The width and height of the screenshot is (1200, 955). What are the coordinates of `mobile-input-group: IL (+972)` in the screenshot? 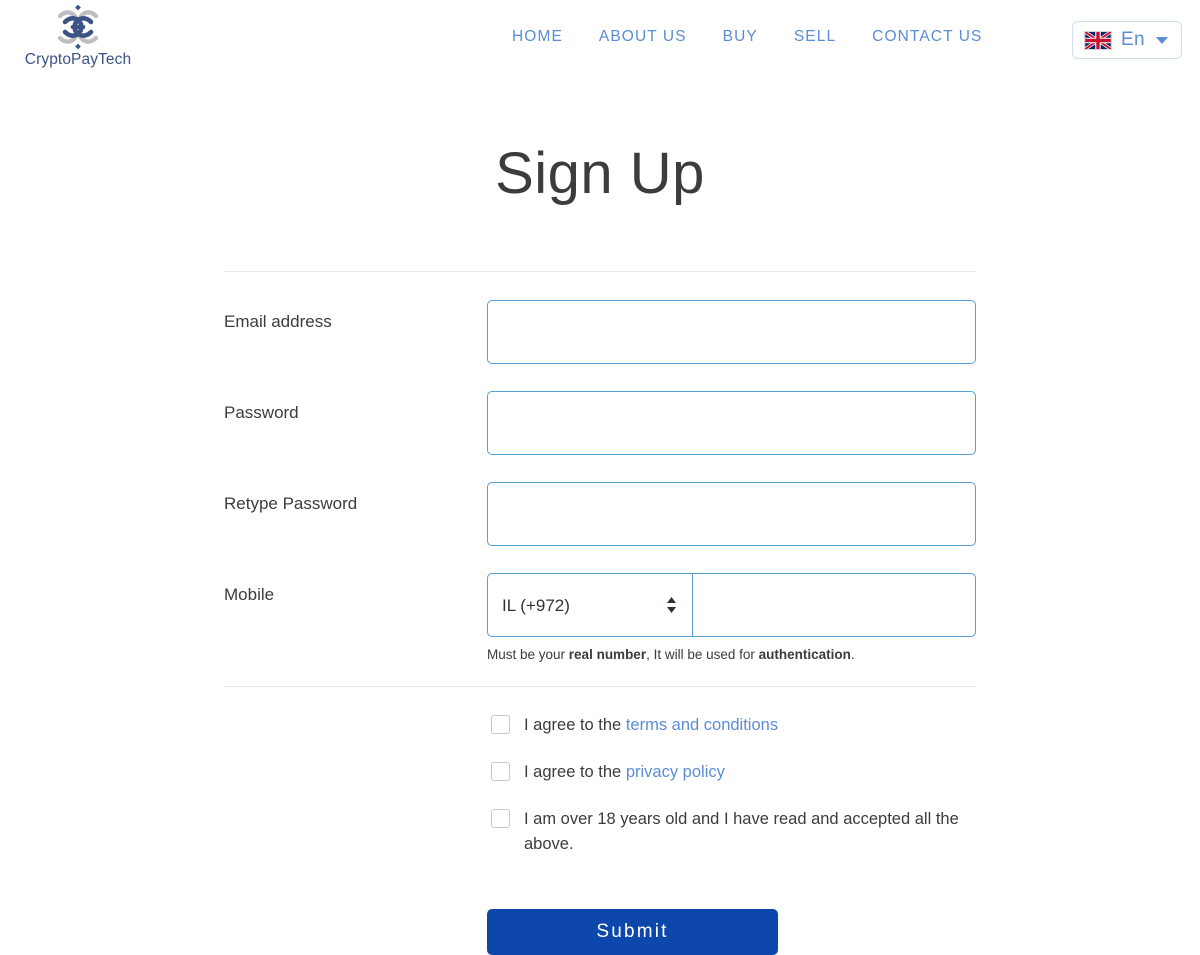 It's located at (731, 605).